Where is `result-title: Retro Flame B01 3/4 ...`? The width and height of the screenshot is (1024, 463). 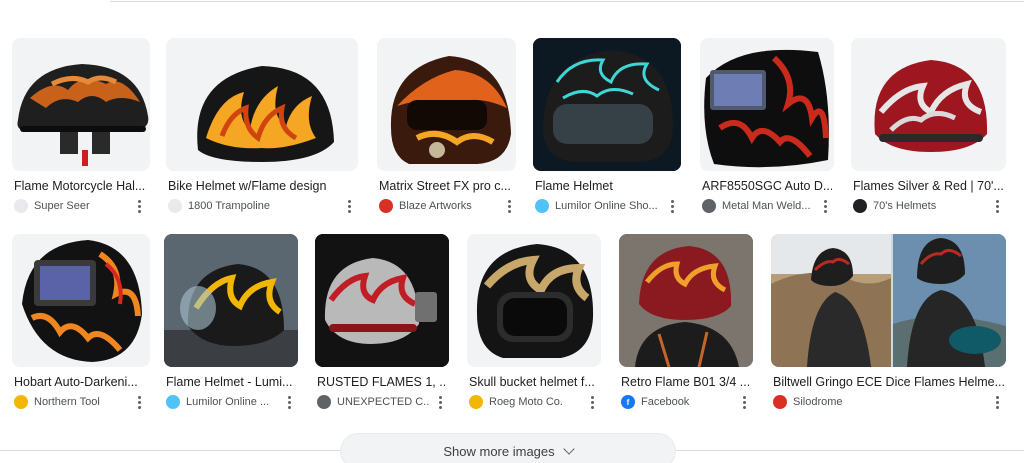
result-title: Retro Flame B01 3/4 ... is located at coordinates (686, 382).